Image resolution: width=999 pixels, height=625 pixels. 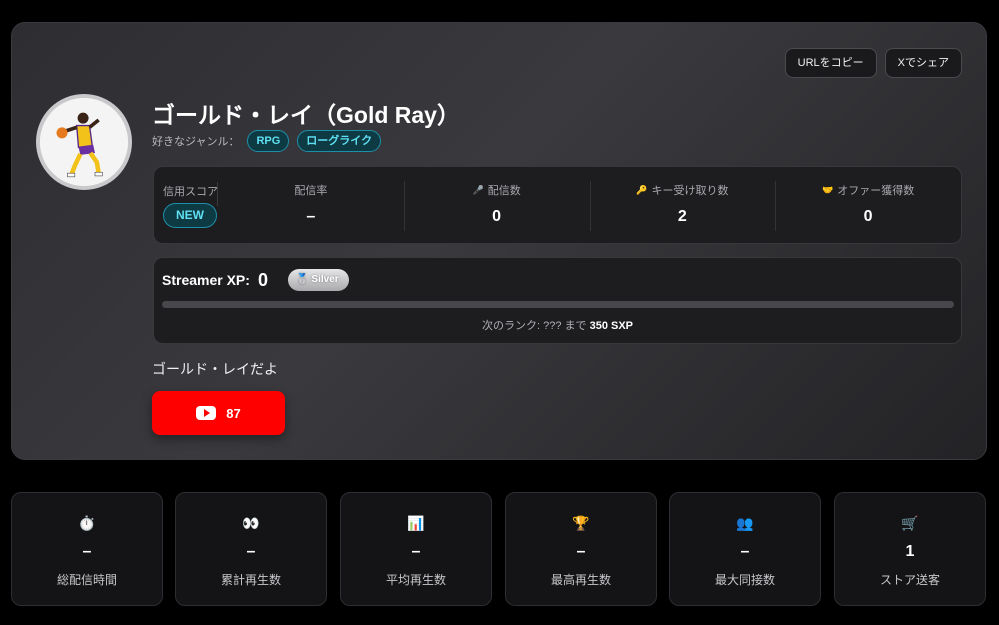 I want to click on metric-value: 1, so click(x=910, y=551).